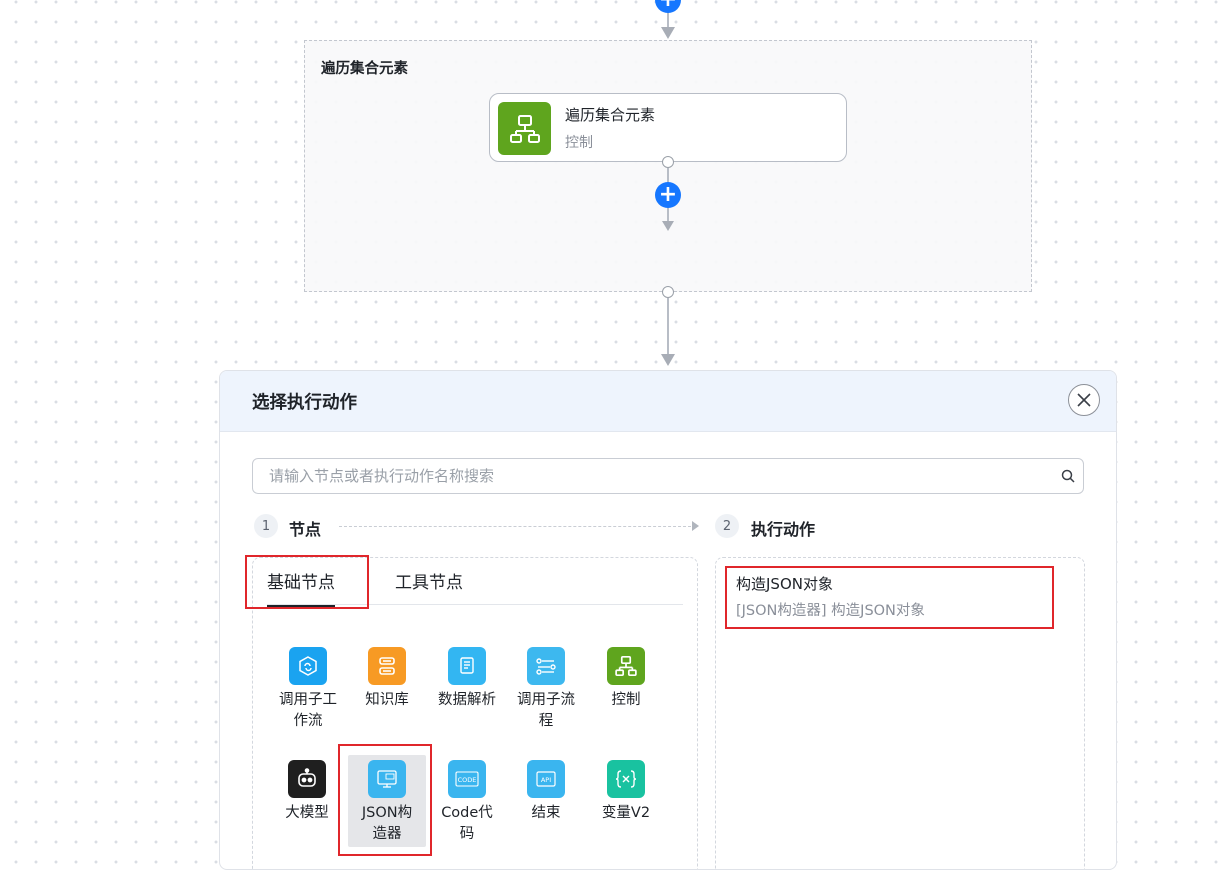 The image size is (1227, 870). I want to click on node-label: 控制, so click(626, 700).